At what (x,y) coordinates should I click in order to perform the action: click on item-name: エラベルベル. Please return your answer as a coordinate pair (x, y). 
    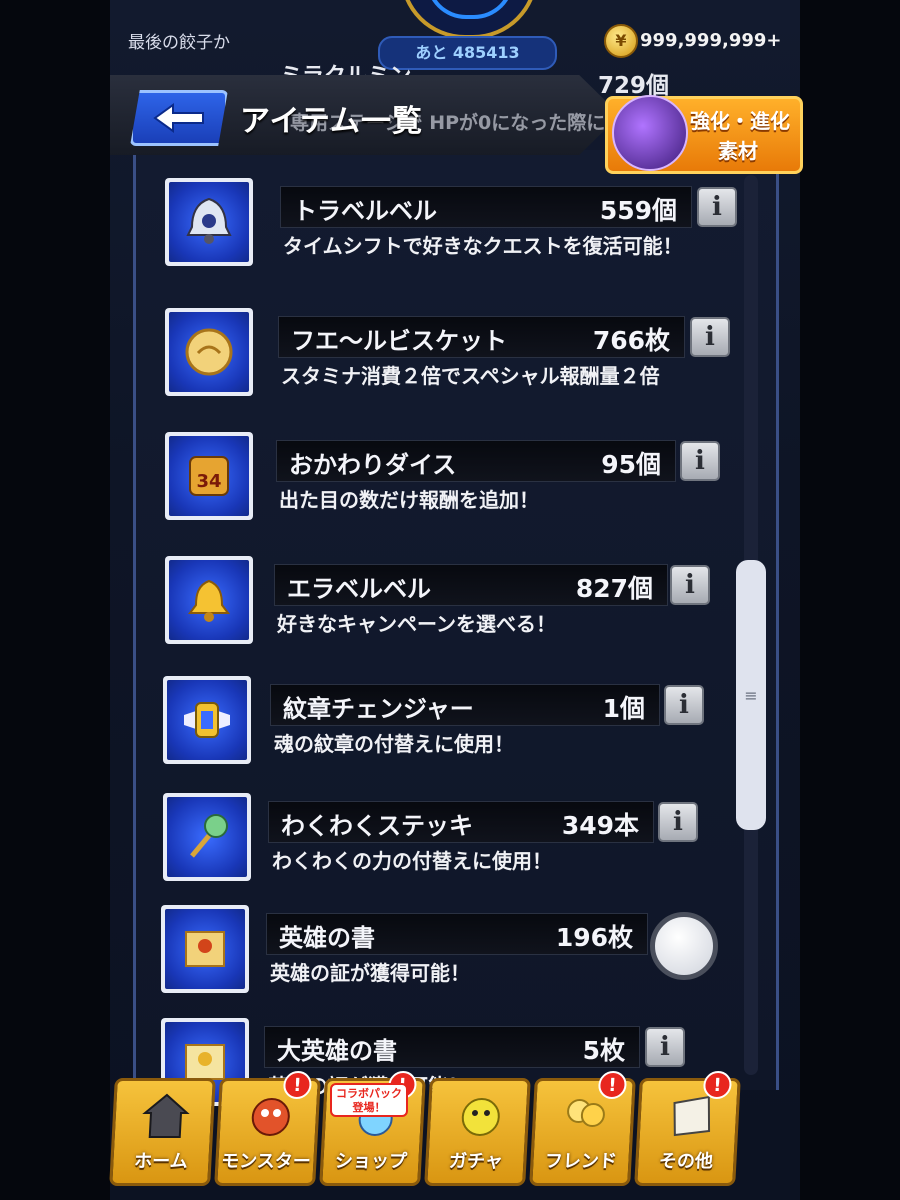
    Looking at the image, I should click on (359, 589).